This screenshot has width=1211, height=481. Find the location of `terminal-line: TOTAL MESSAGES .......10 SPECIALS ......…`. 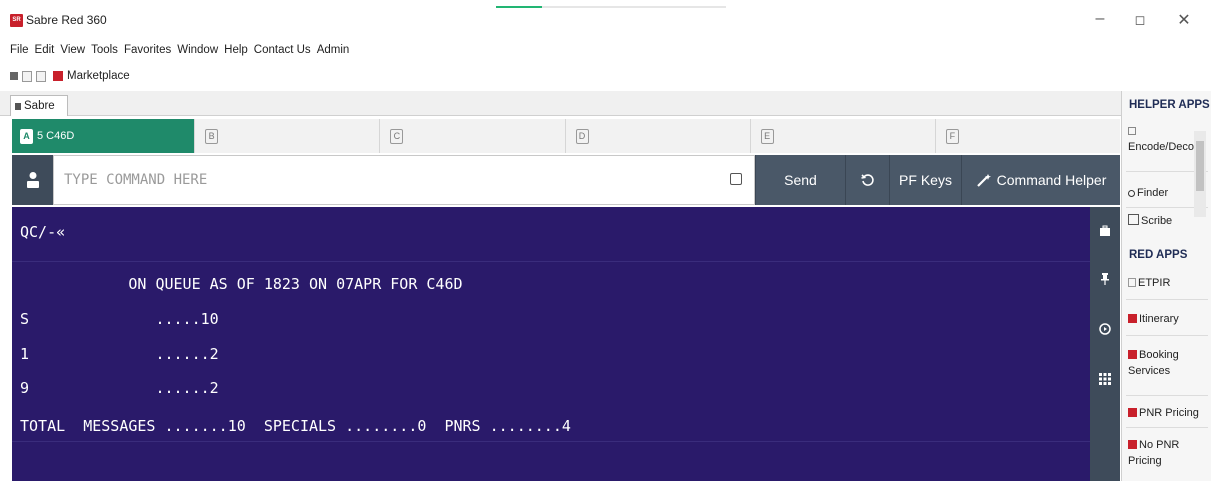

terminal-line: TOTAL MESSAGES .......10 SPECIALS ......… is located at coordinates (295, 426).